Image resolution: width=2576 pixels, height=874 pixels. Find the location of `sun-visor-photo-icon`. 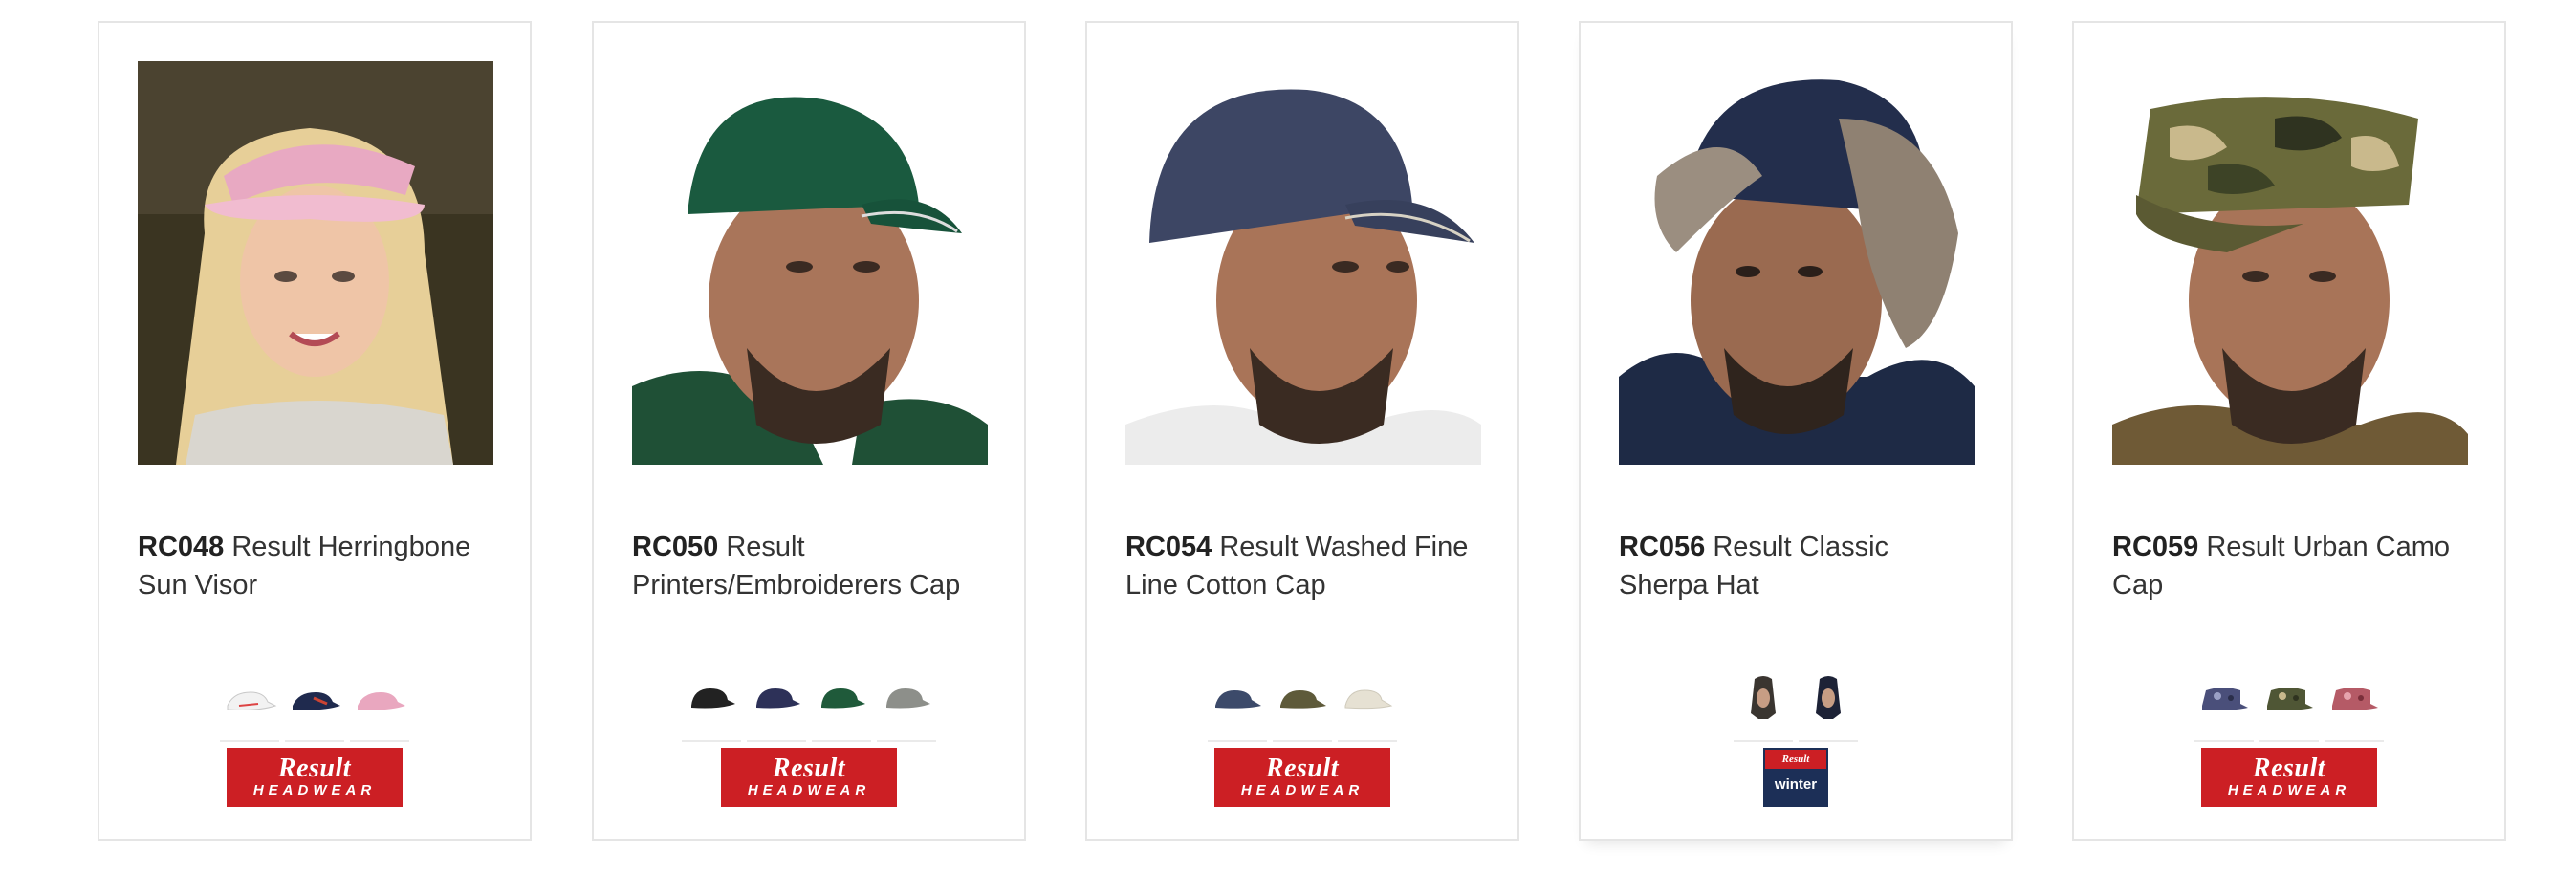

sun-visor-photo-icon is located at coordinates (315, 263).